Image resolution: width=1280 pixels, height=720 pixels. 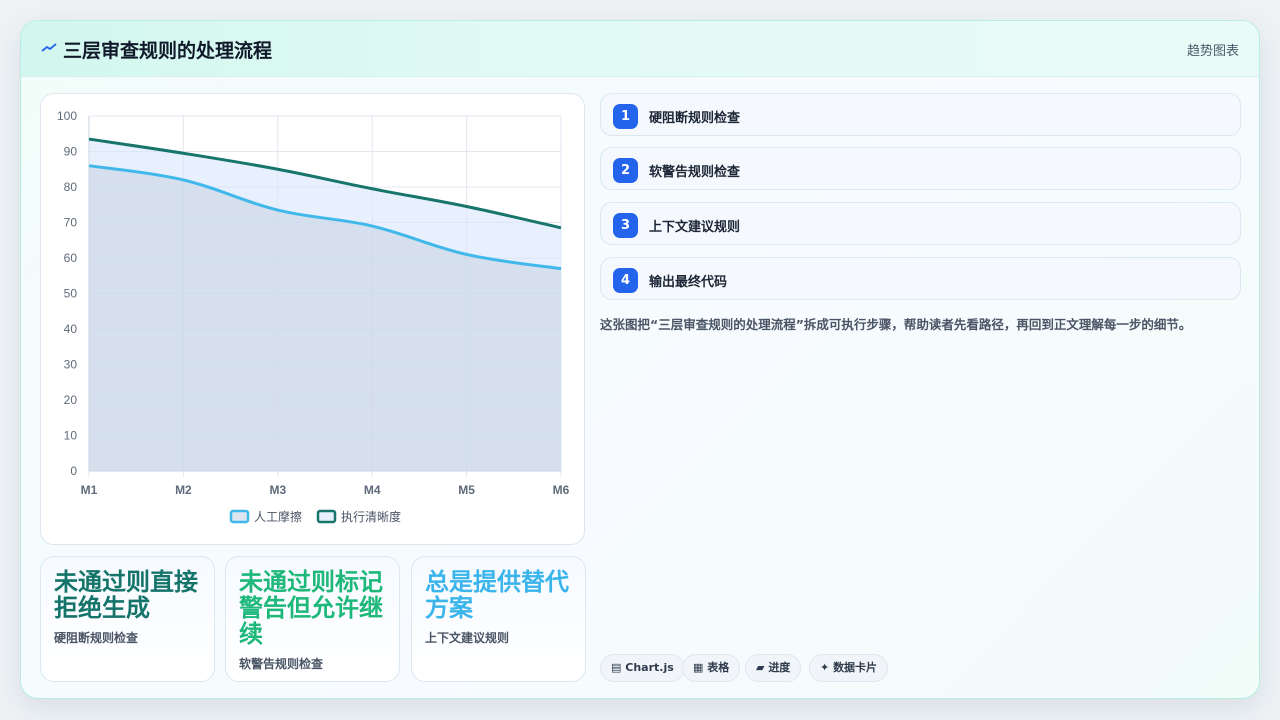 What do you see at coordinates (649, 667) in the screenshot?
I see `chip-label: Chart.js` at bounding box center [649, 667].